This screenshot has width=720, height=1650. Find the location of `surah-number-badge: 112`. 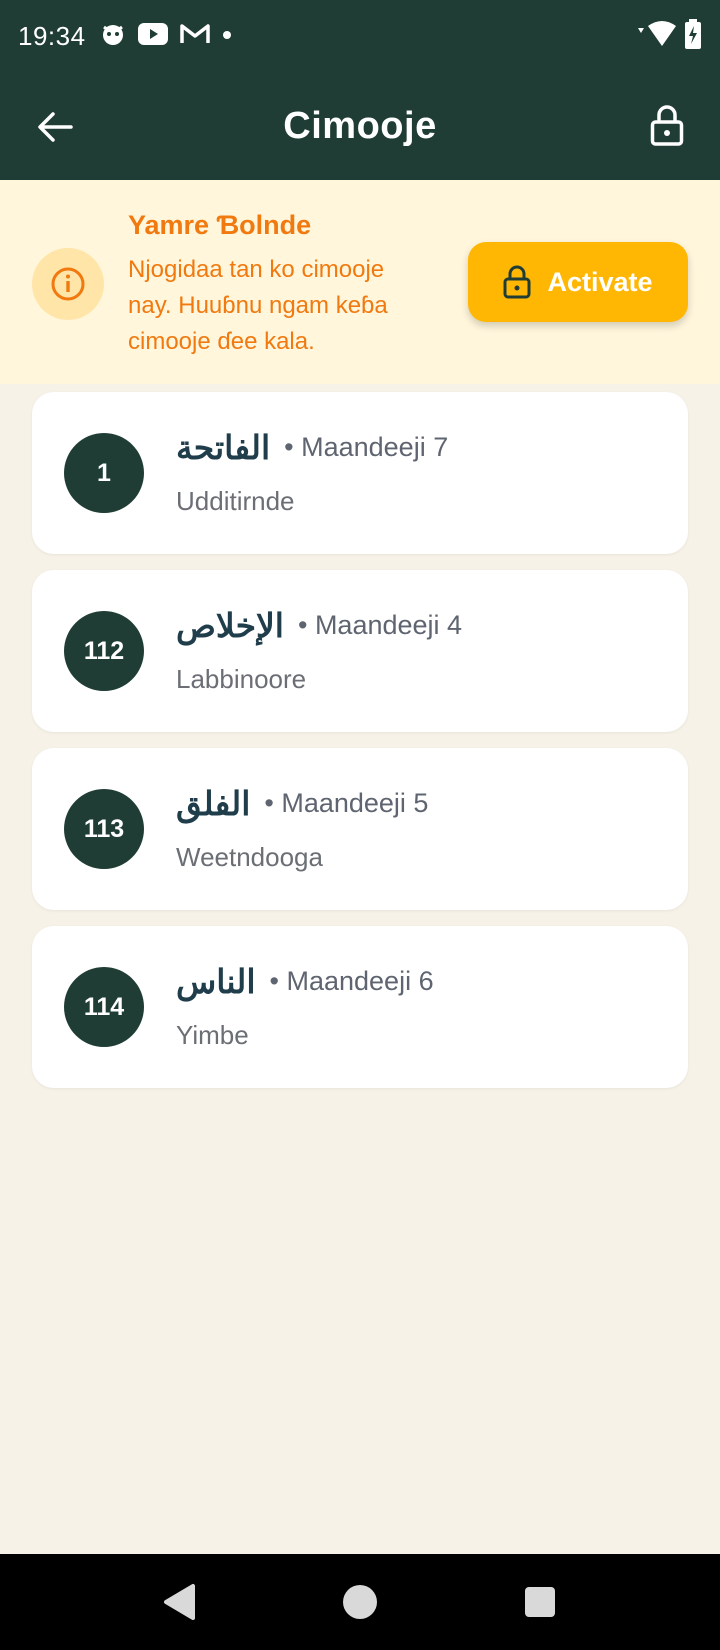

surah-number-badge: 112 is located at coordinates (104, 651).